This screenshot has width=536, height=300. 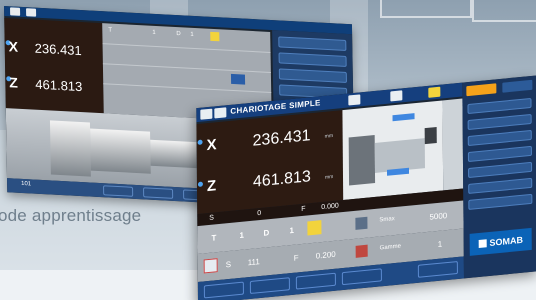 I want to click on diameter-field, so click(x=403, y=117).